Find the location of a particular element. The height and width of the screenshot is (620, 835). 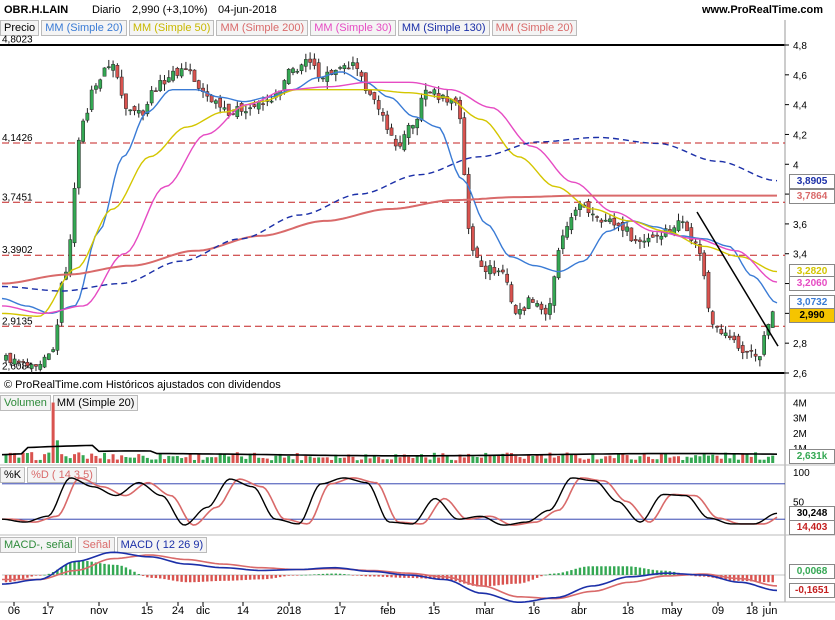

legend-macd-hist: MACD-, señal is located at coordinates (38, 545).